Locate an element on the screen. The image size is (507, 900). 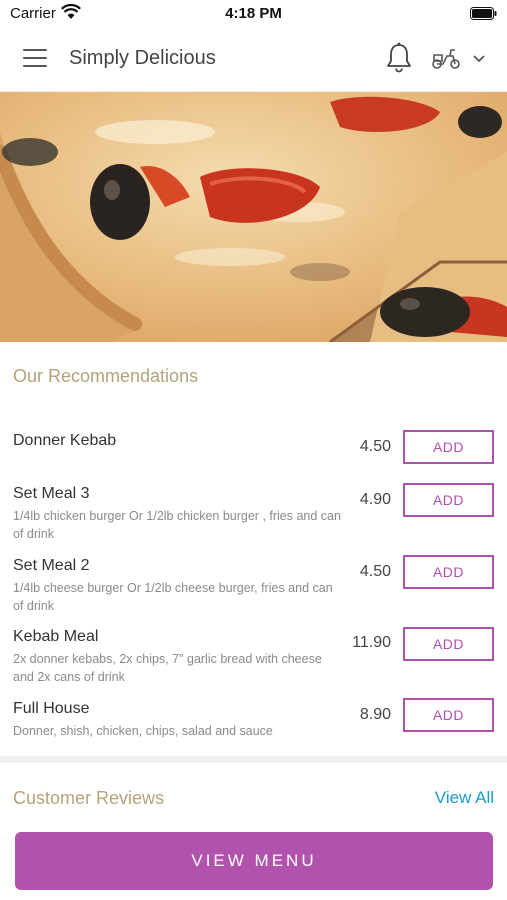
customer-reviews-heading: Customer Reviews is located at coordinates (89, 798).